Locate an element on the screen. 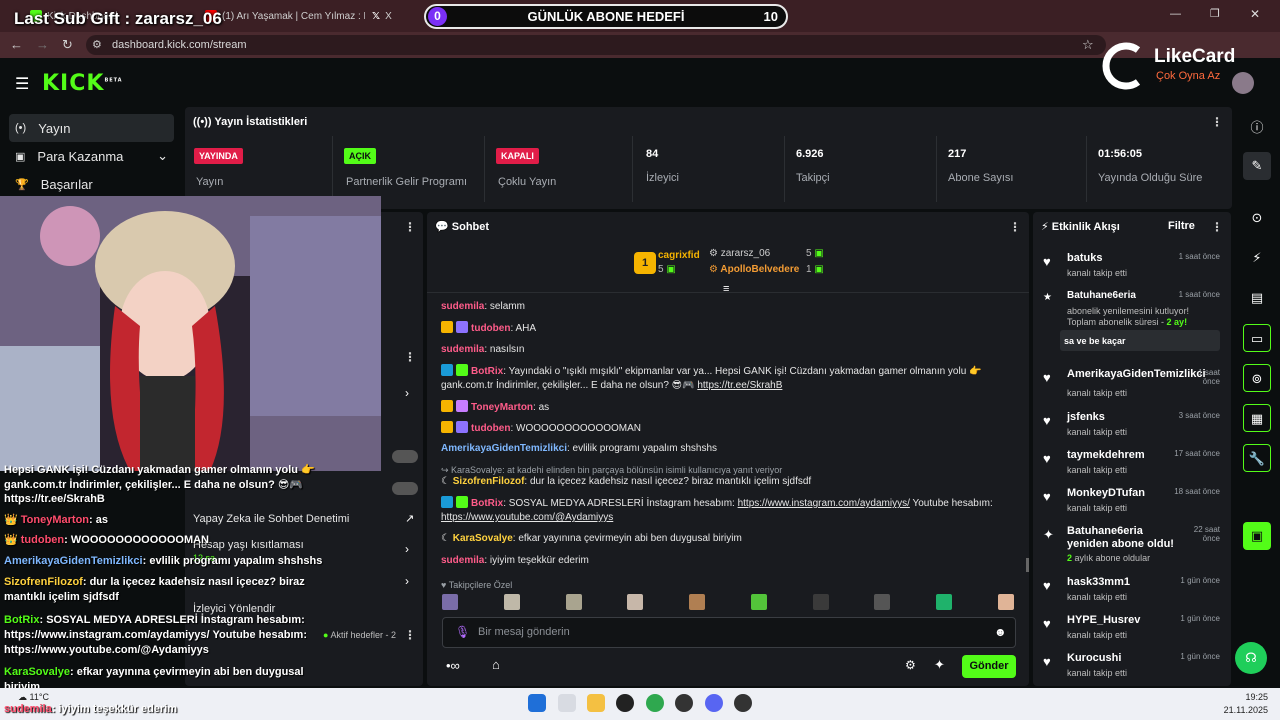 Image resolution: width=1280 pixels, height=720 pixels. clock-time: 19:25 is located at coordinates (1241, 697).